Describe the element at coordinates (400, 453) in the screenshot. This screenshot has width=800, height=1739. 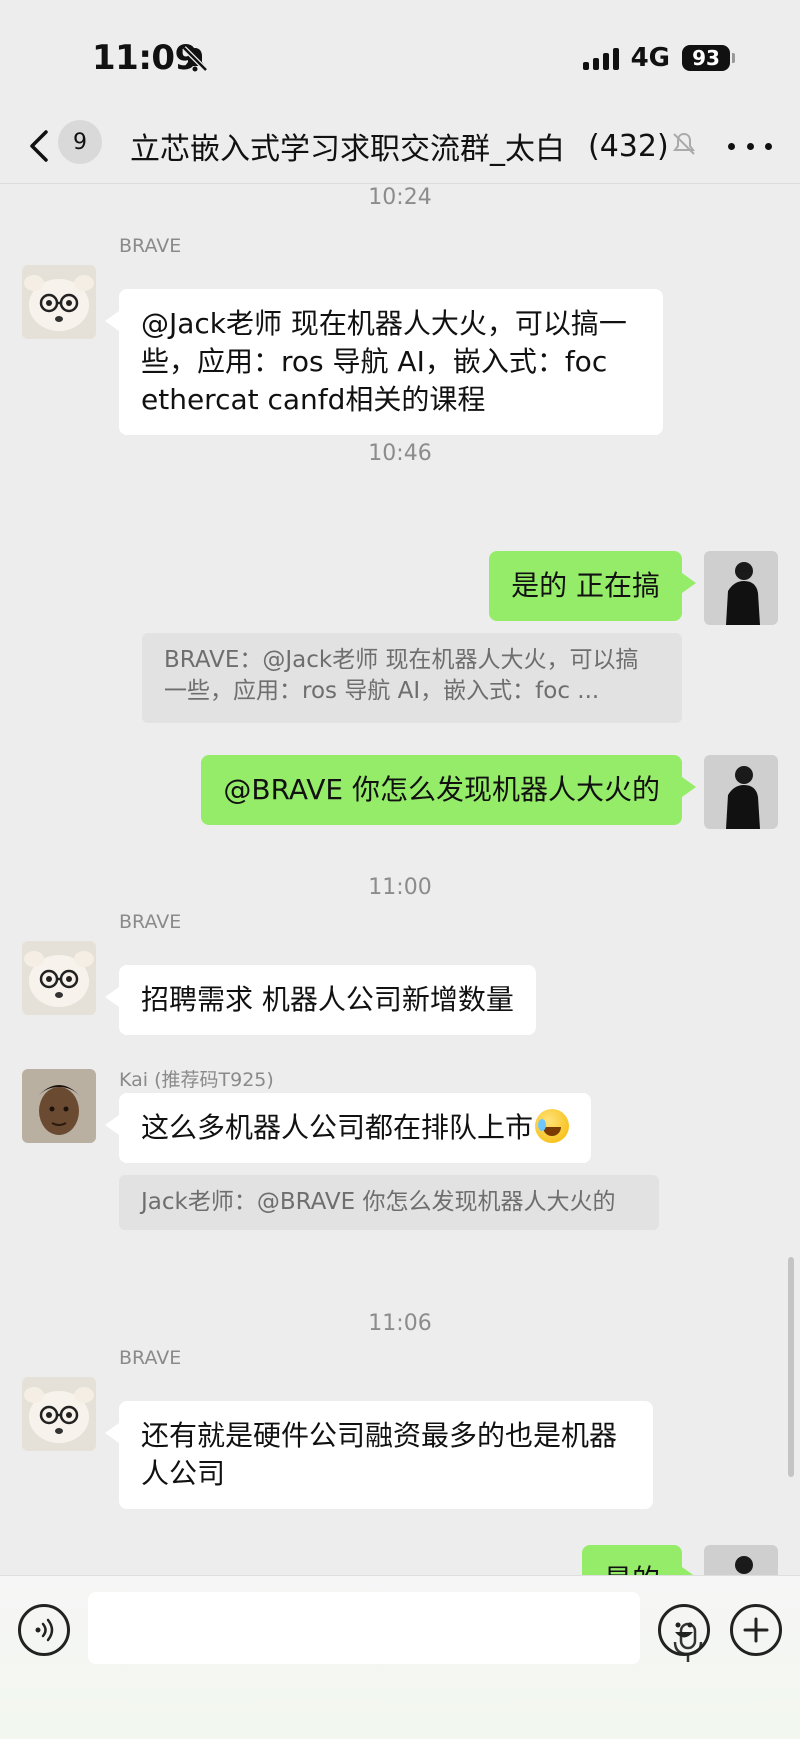
I see `timestamp: 10:46` at that location.